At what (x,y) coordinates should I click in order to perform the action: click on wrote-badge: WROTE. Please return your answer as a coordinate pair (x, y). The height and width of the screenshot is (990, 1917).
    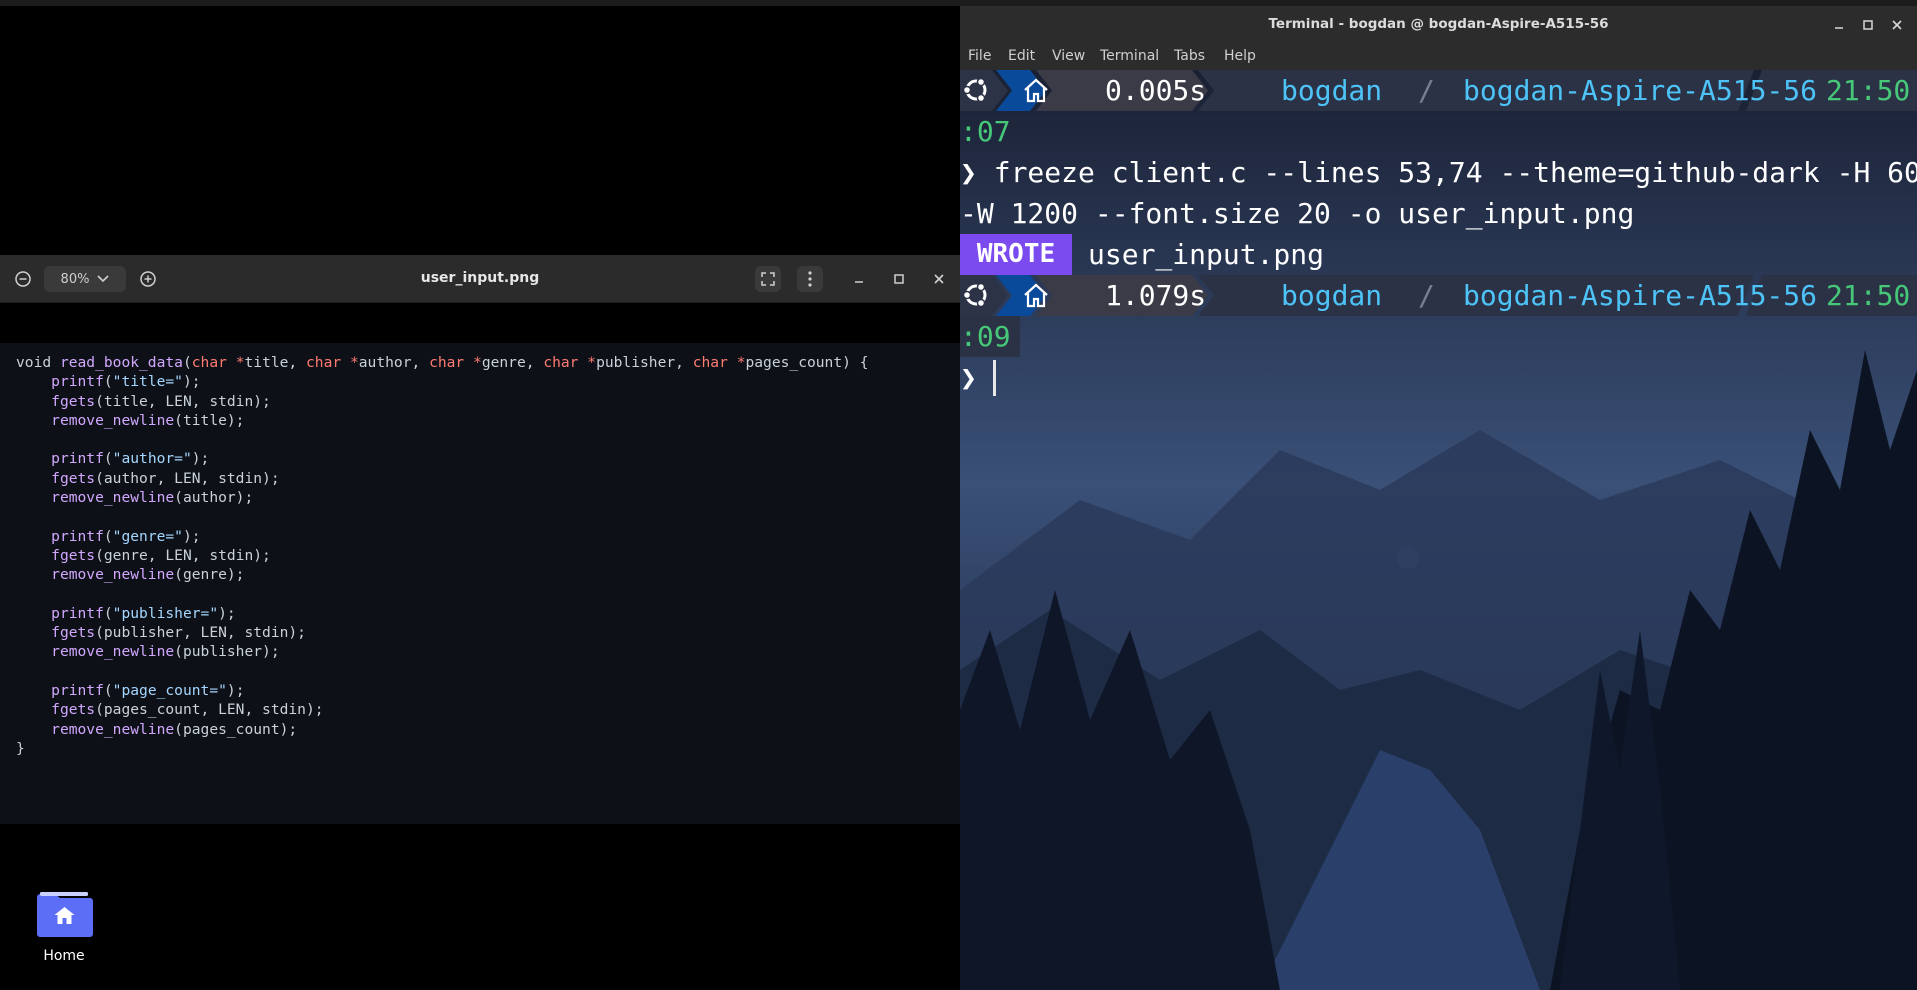
    Looking at the image, I should click on (1016, 254).